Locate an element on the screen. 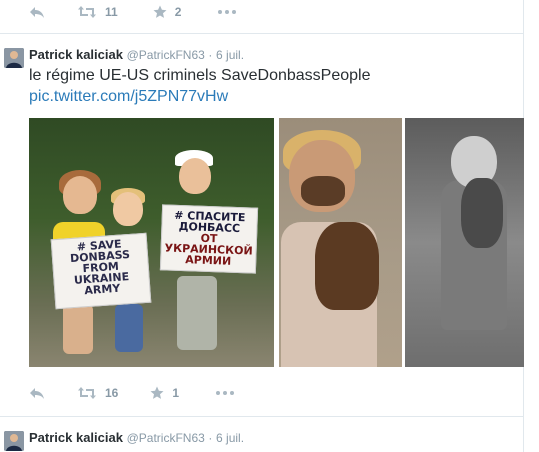 This screenshot has height=452, width=539. retweet-icon is located at coordinates (87, 393).